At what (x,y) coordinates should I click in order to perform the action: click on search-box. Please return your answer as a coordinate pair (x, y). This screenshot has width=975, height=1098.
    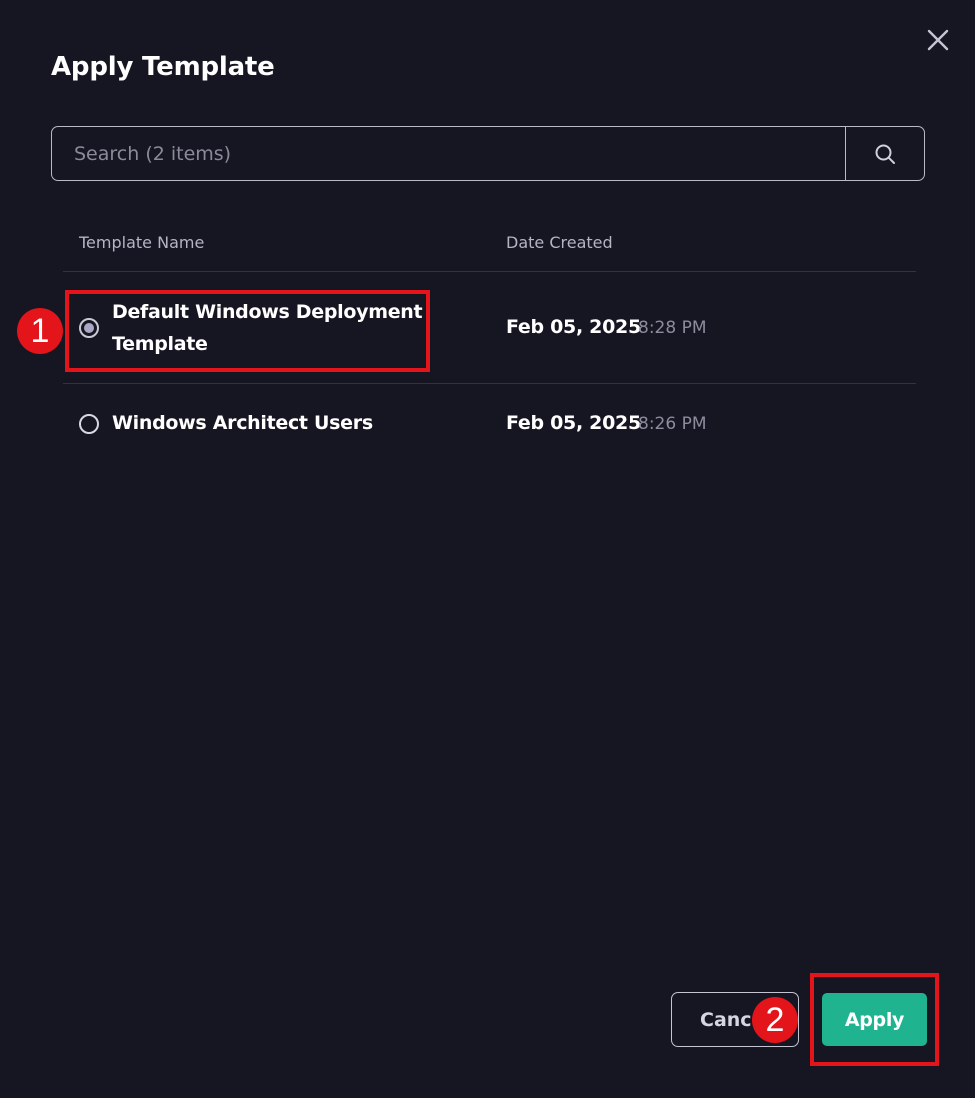
    Looking at the image, I should click on (488, 153).